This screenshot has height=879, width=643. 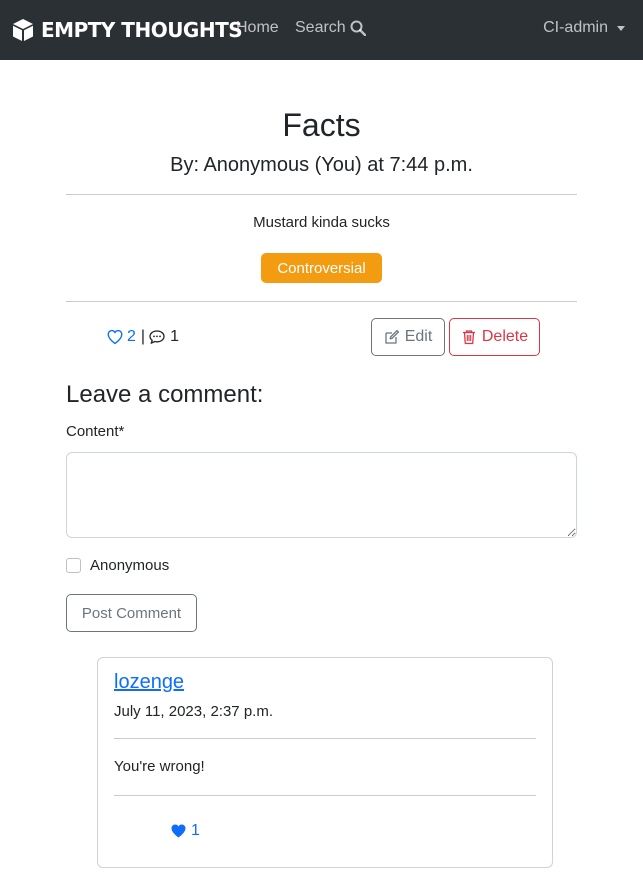 I want to click on edit-button: Edit, so click(x=408, y=337).